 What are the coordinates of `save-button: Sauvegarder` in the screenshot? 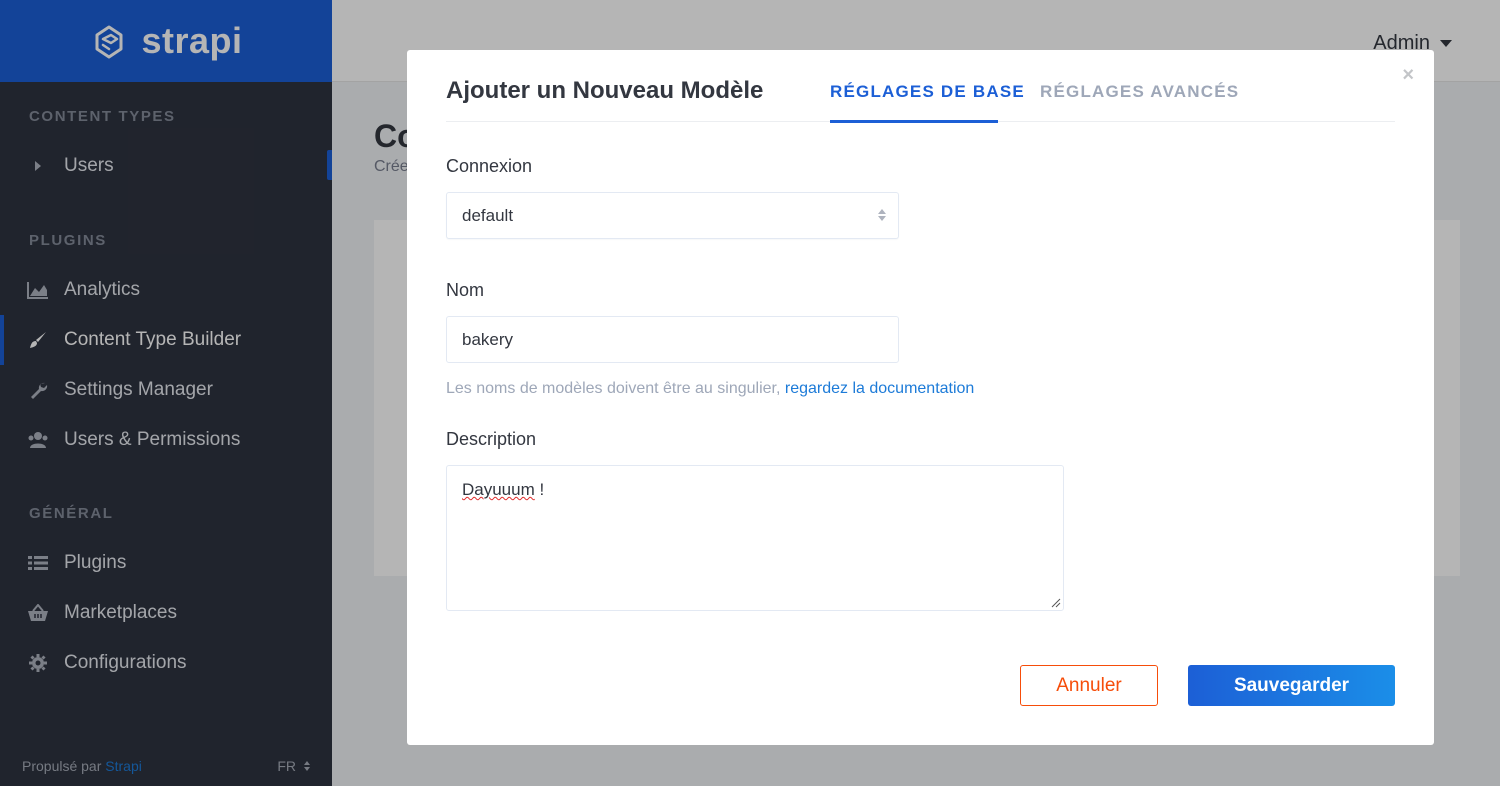 It's located at (1291, 685).